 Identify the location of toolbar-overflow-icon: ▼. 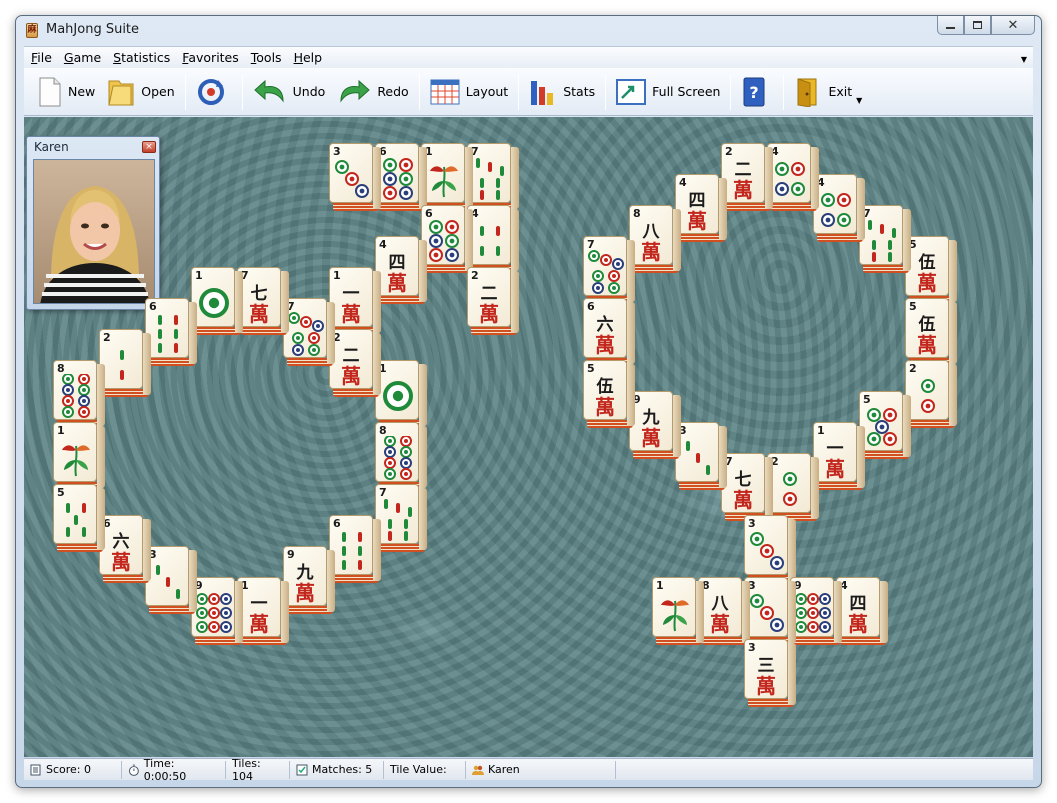
(859, 100).